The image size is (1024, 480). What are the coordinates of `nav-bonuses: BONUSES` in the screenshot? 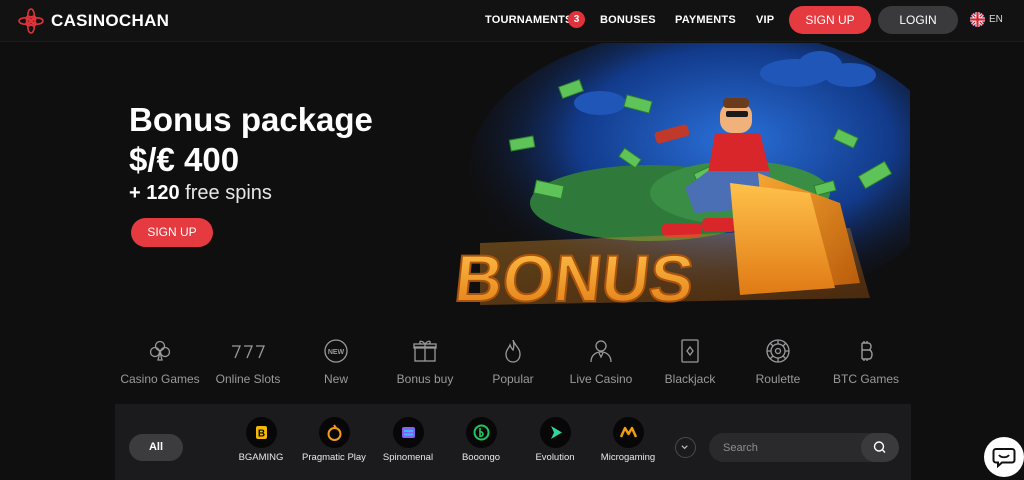 It's located at (628, 20).